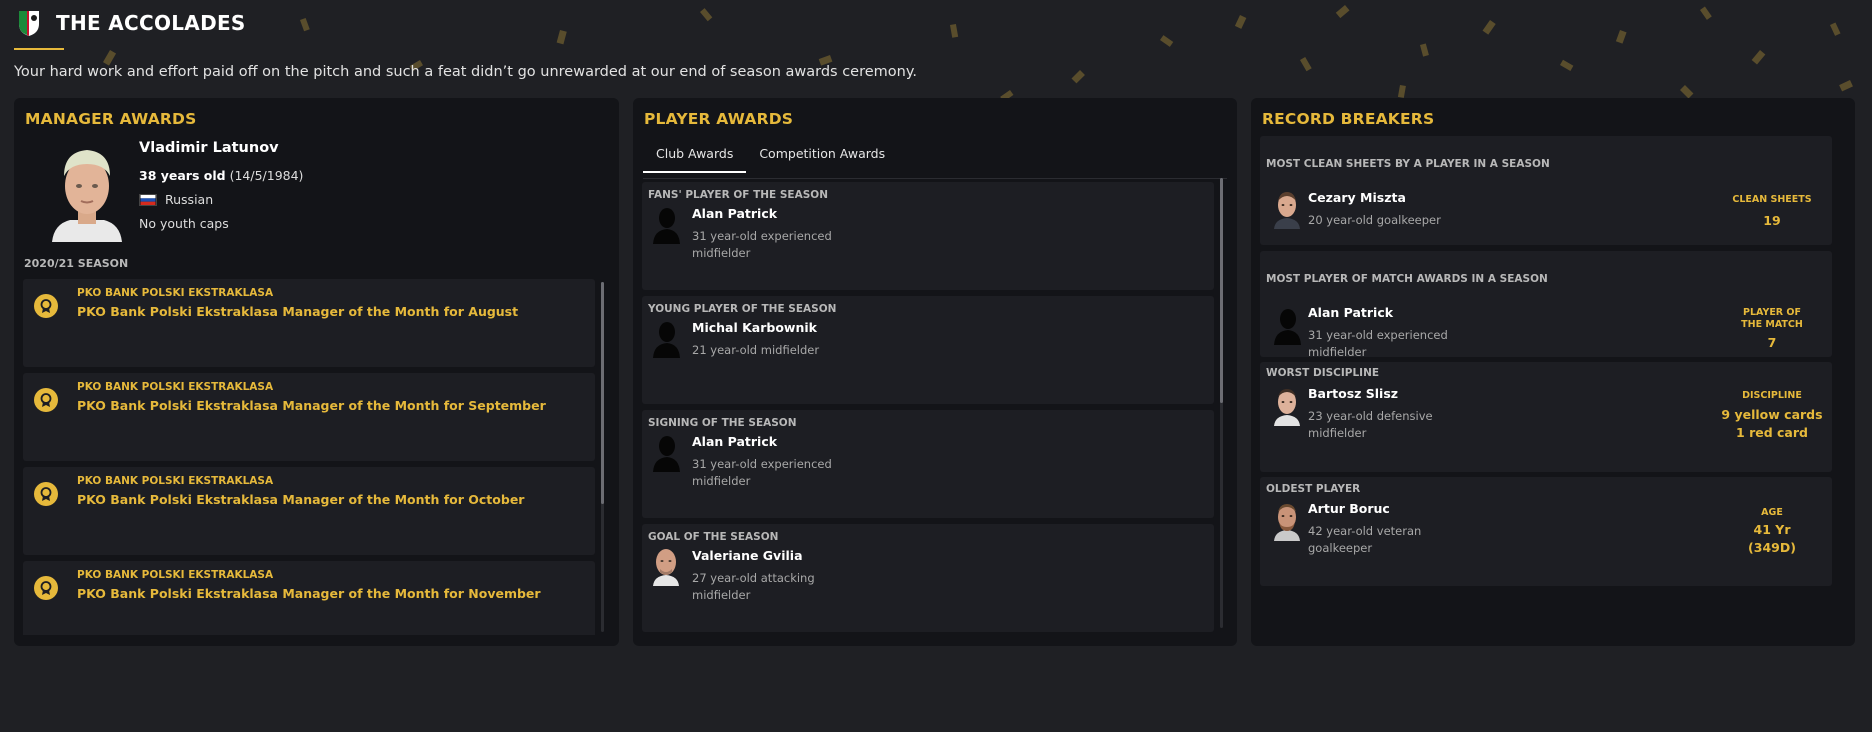 The height and width of the screenshot is (732, 1872). What do you see at coordinates (1772, 547) in the screenshot?
I see `stat-value-secondary: (349D)` at bounding box center [1772, 547].